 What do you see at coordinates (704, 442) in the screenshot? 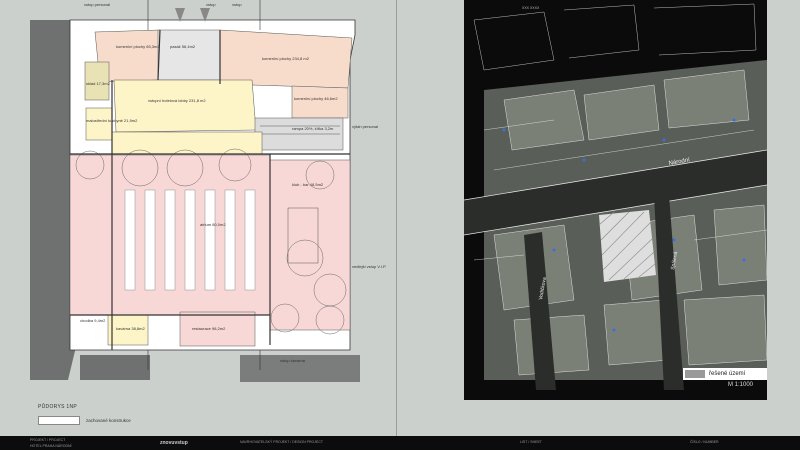
I see `footer-number: ČÍSLO / NUMBER` at bounding box center [704, 442].